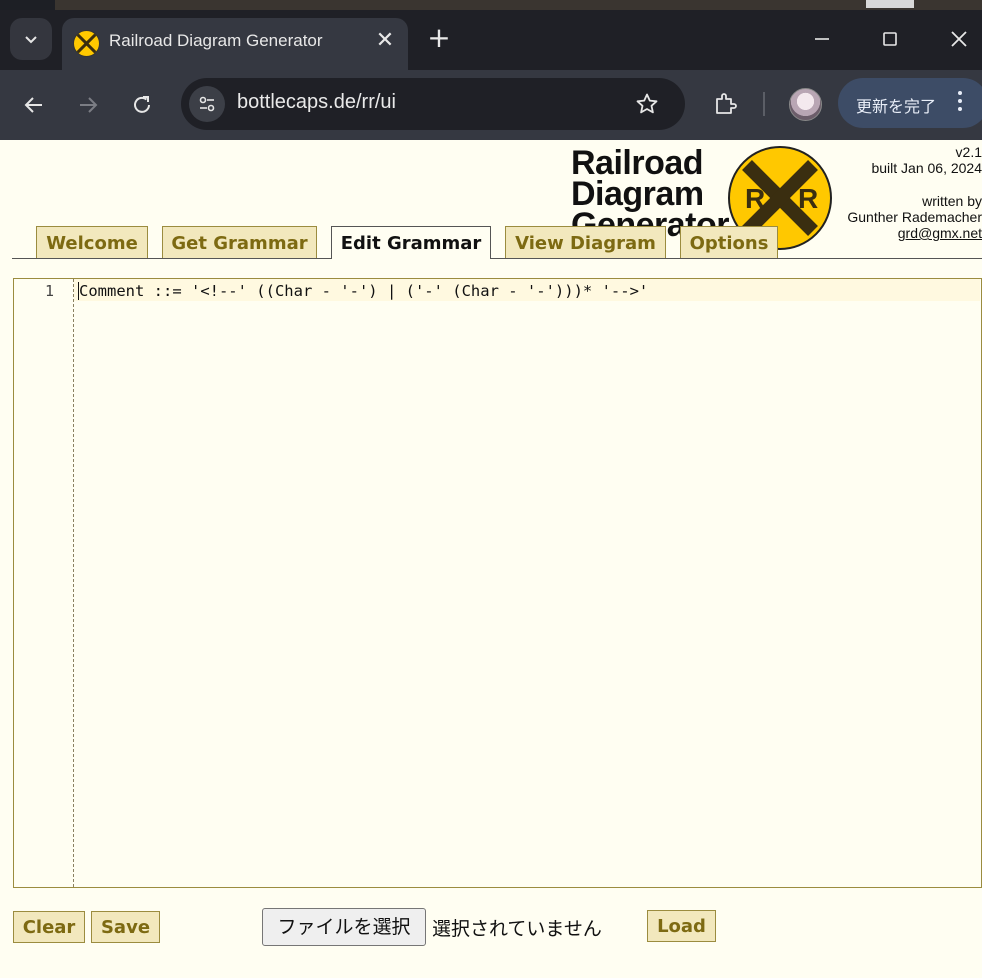 The image size is (982, 978). Describe the element at coordinates (44, 583) in the screenshot. I see `line-number-gutter: 1` at that location.